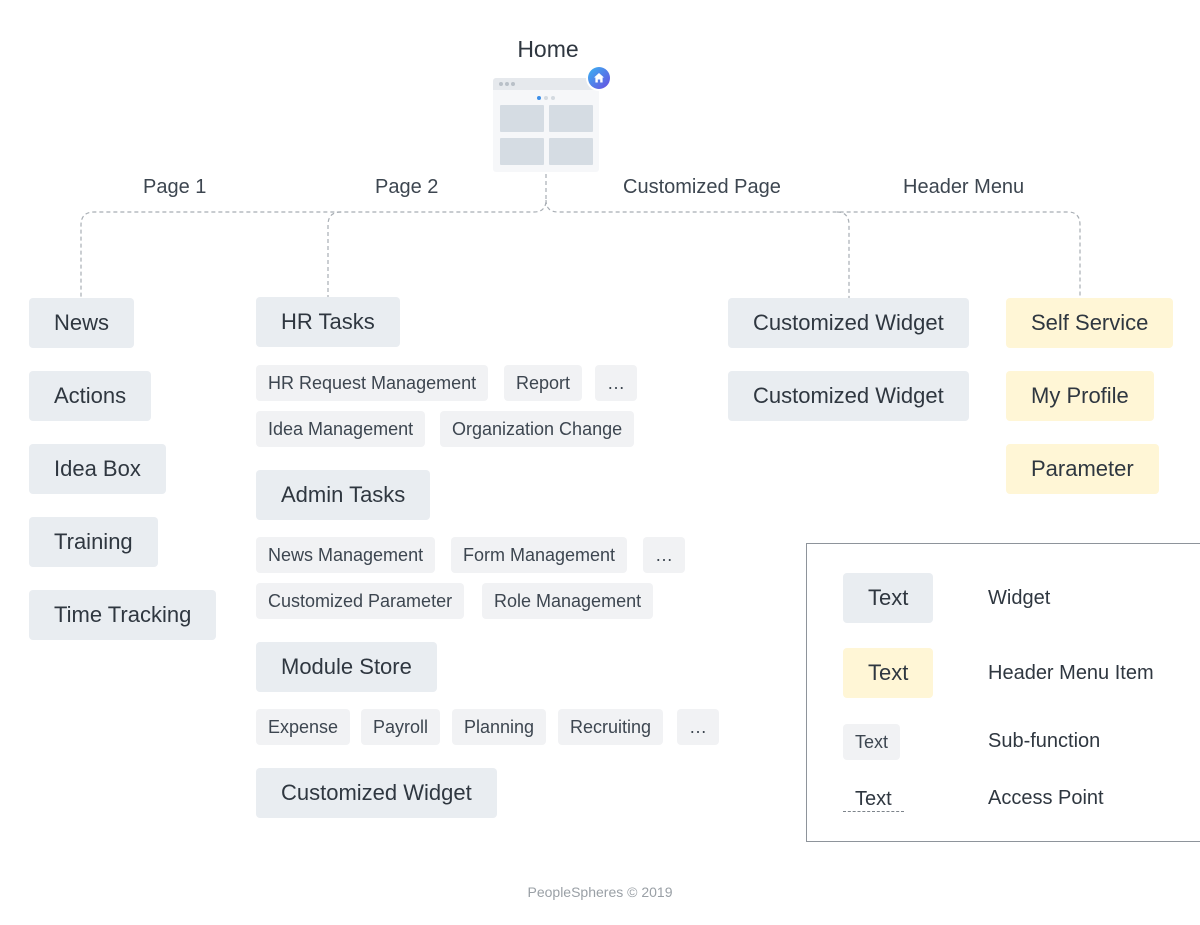 The width and height of the screenshot is (1200, 925). Describe the element at coordinates (328, 322) in the screenshot. I see `widget-hr-tasks: HR Tasks` at that location.